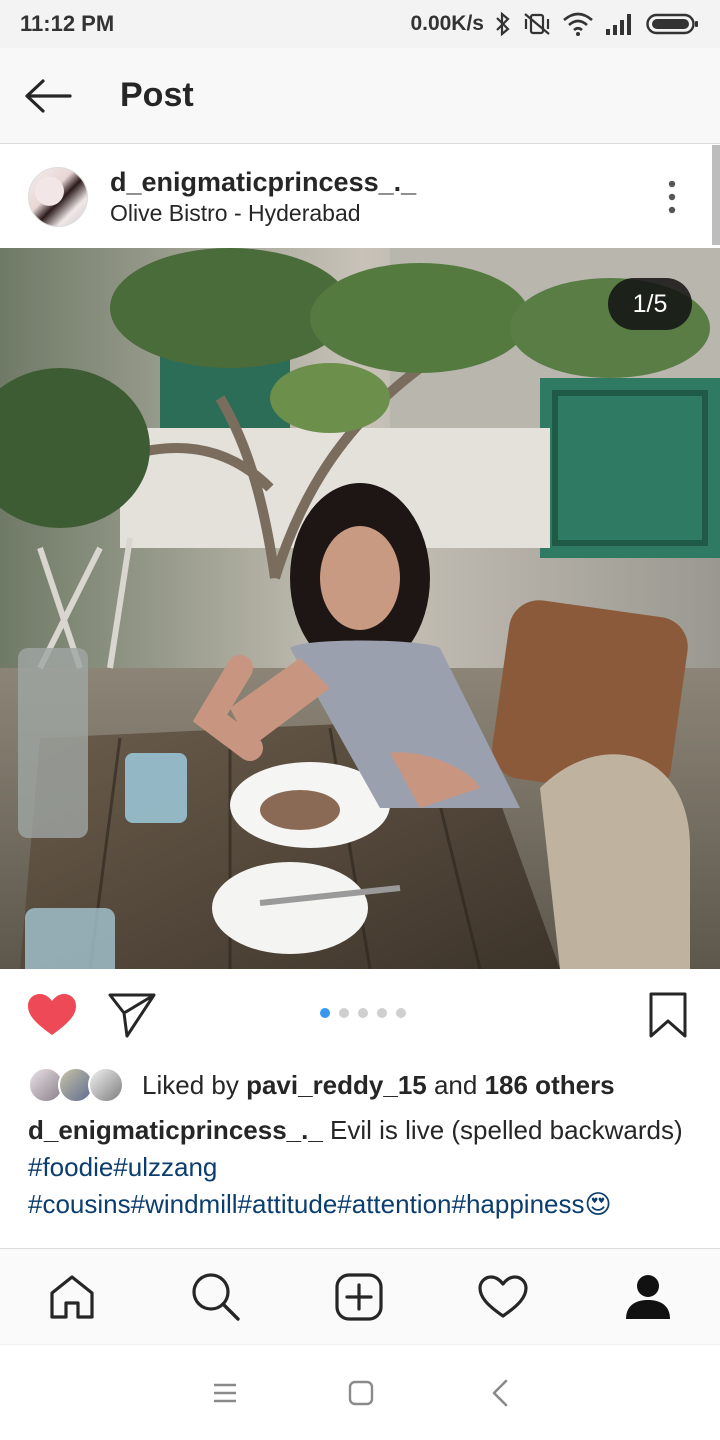 The height and width of the screenshot is (1440, 720). I want to click on back-button, so click(48, 96).